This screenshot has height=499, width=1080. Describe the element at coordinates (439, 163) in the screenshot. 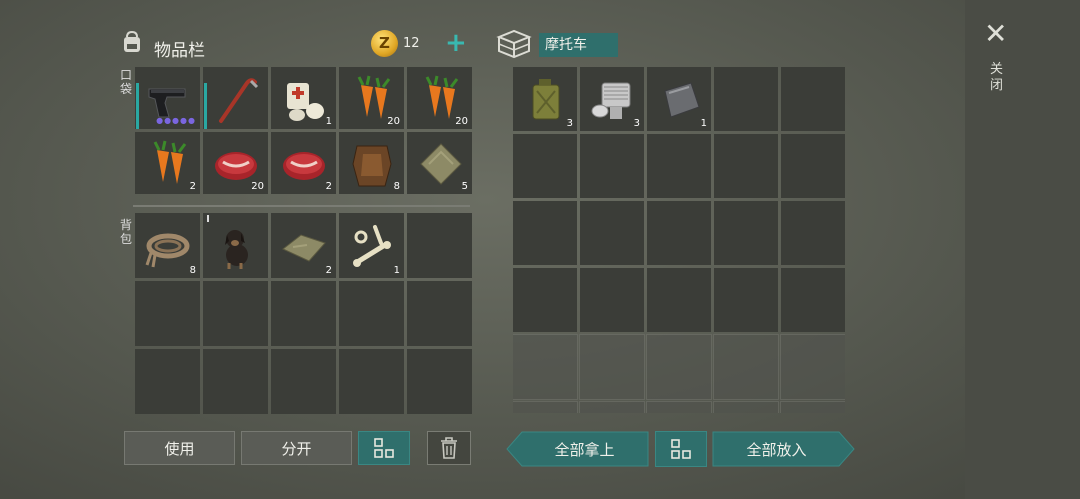

I see `pocket-slot: 5` at that location.